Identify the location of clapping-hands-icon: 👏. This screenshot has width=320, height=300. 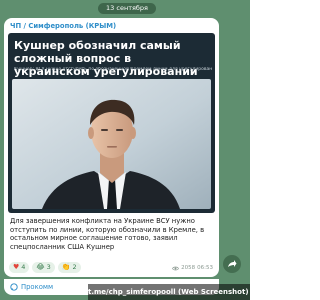
(66, 267).